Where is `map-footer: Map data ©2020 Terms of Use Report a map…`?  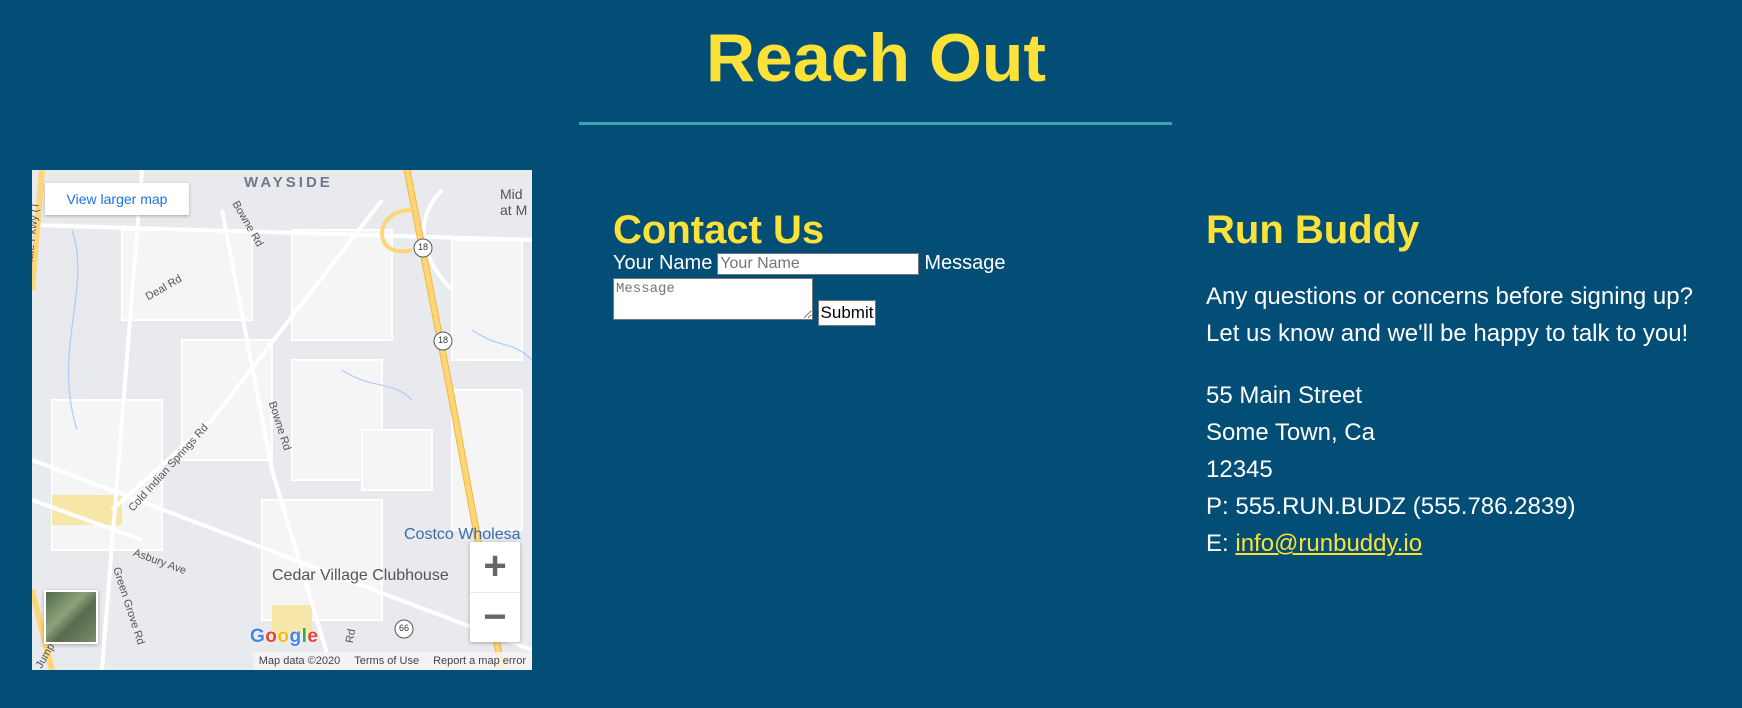
map-footer: Map data ©2020 Terms of Use Report a map… is located at coordinates (392, 661).